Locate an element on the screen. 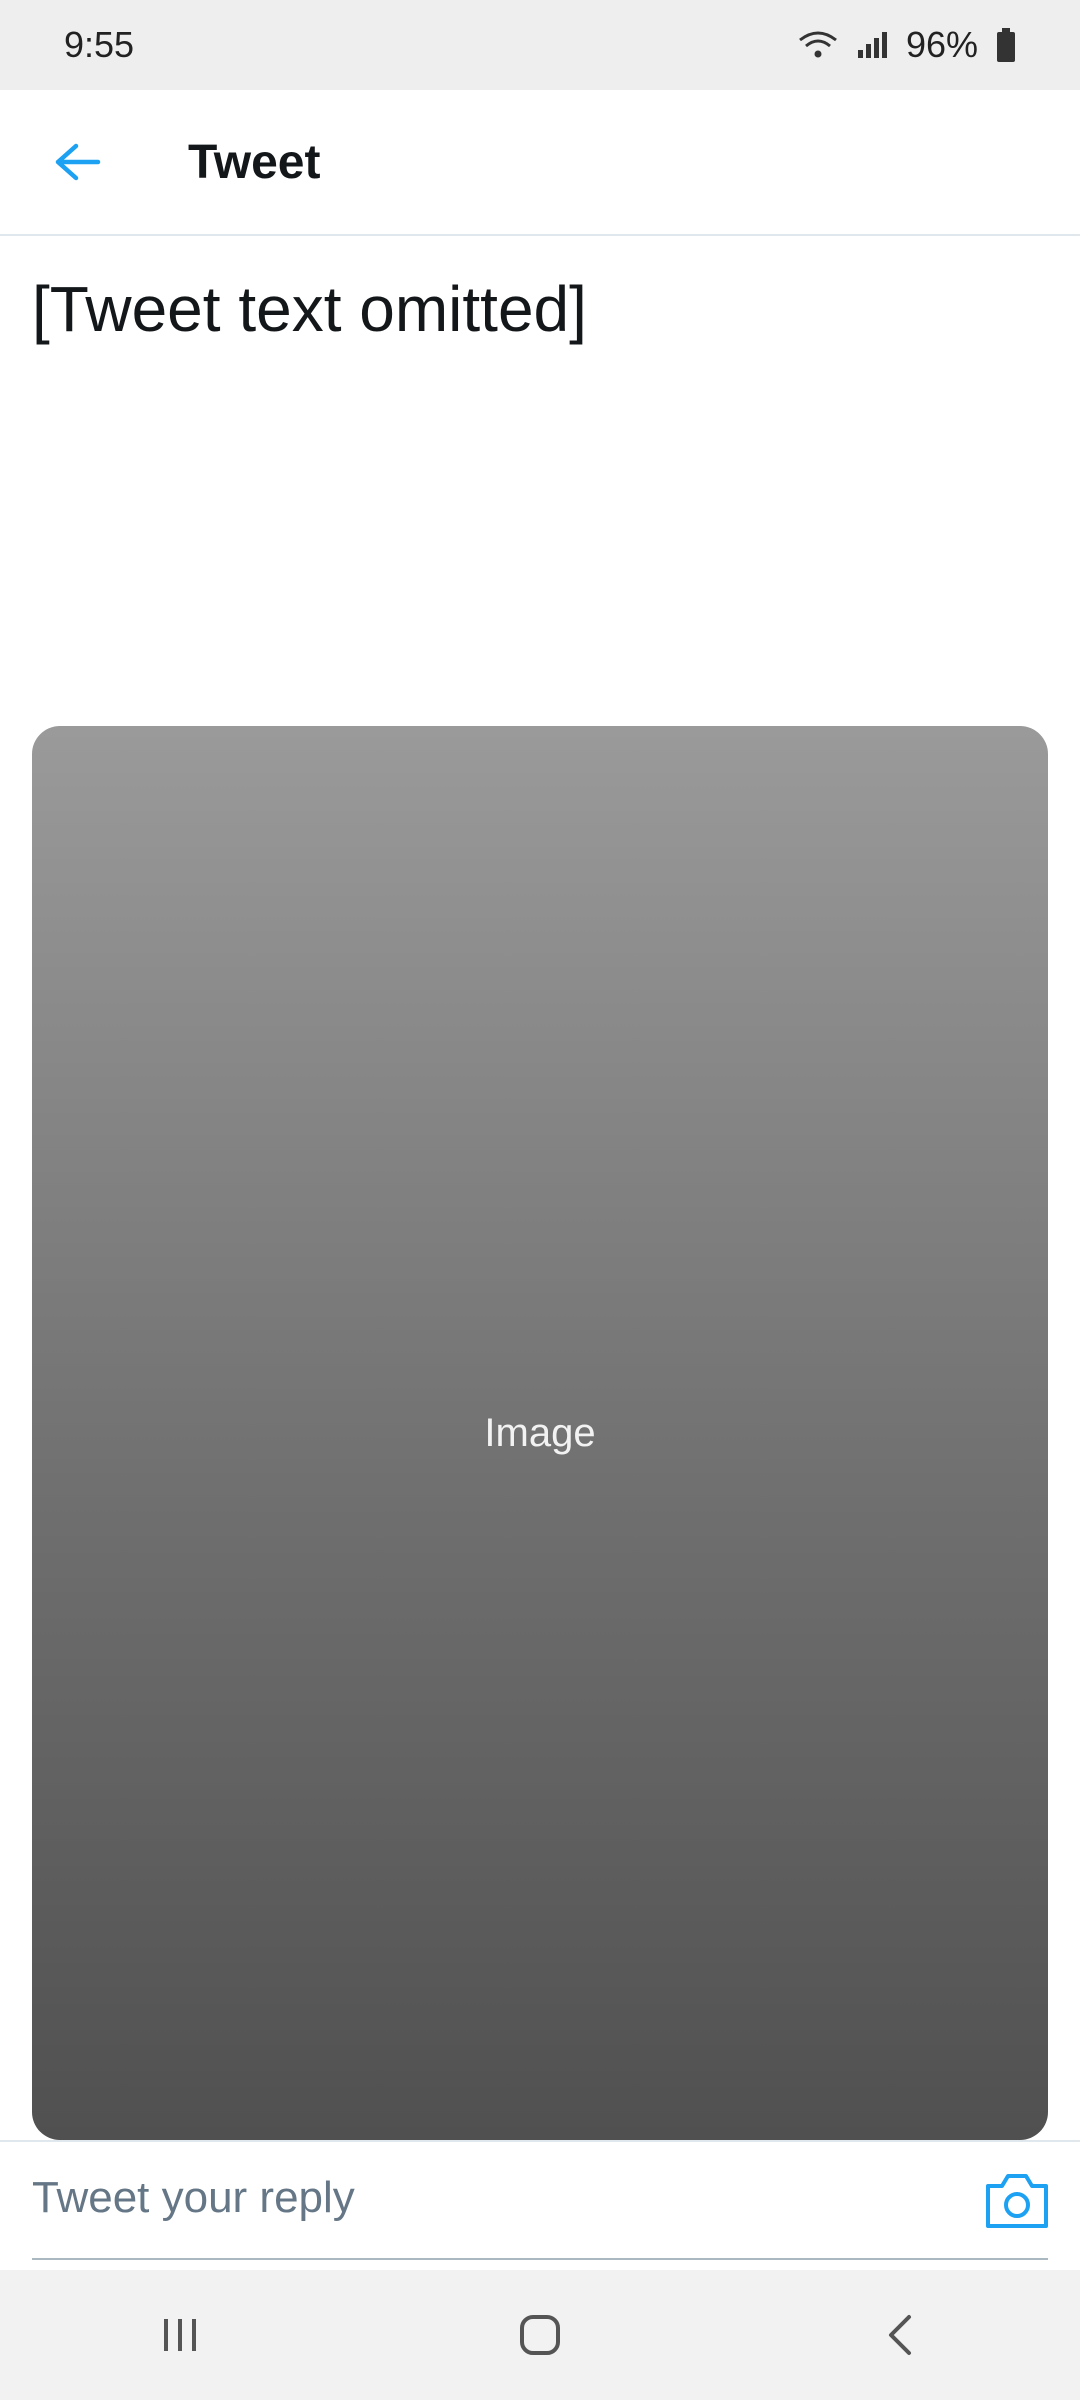 The height and width of the screenshot is (2400, 1080). chevron-left-icon is located at coordinates (900, 2335).